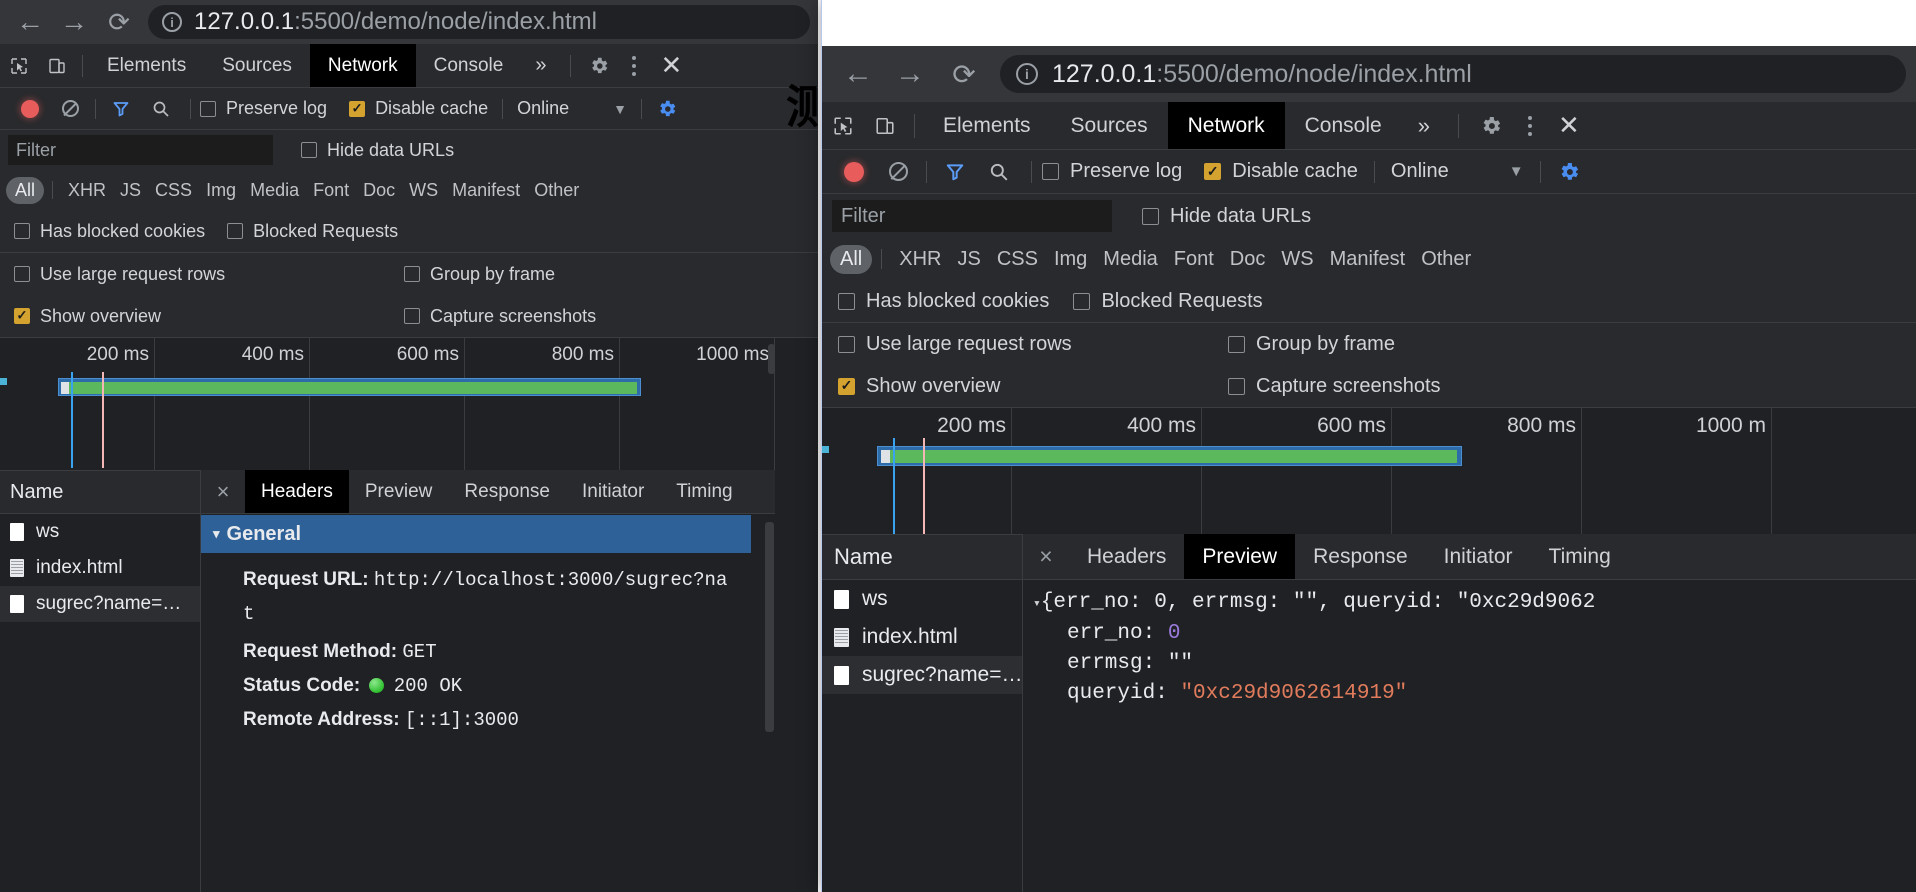 This screenshot has width=1916, height=892. Describe the element at coordinates (130, 190) in the screenshot. I see `type-filter-js: JS` at that location.